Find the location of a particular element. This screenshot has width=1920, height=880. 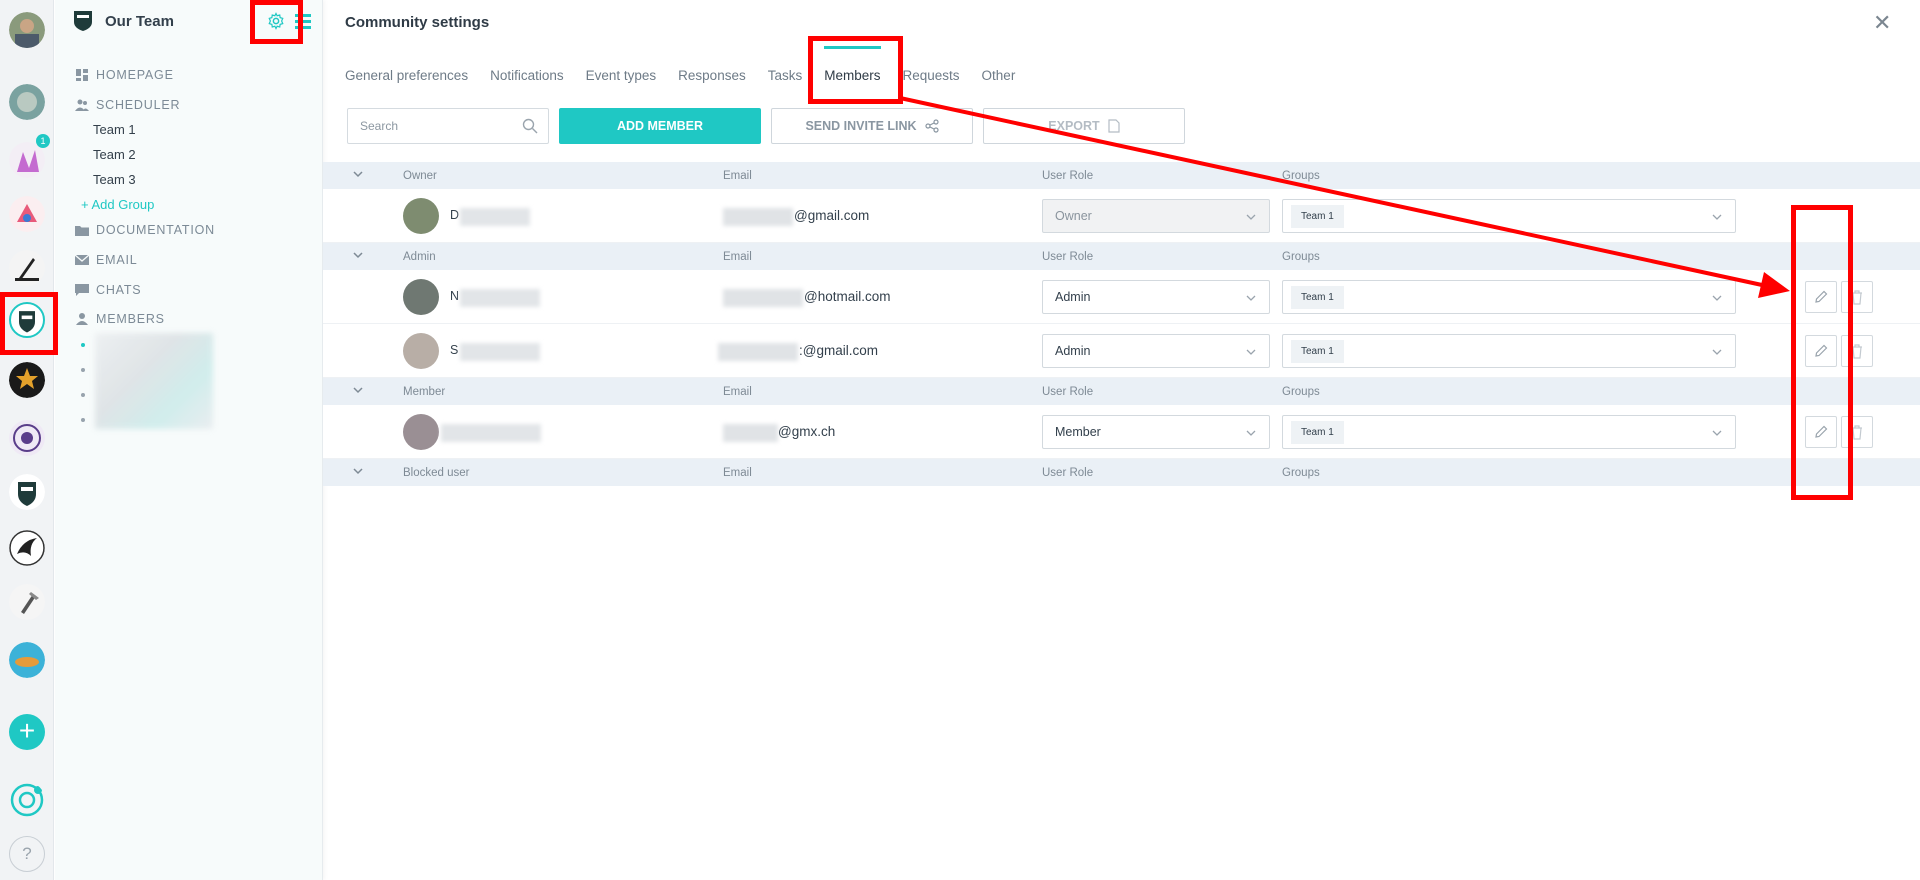

sidebar-item-team-1: Team 1 is located at coordinates (114, 129).